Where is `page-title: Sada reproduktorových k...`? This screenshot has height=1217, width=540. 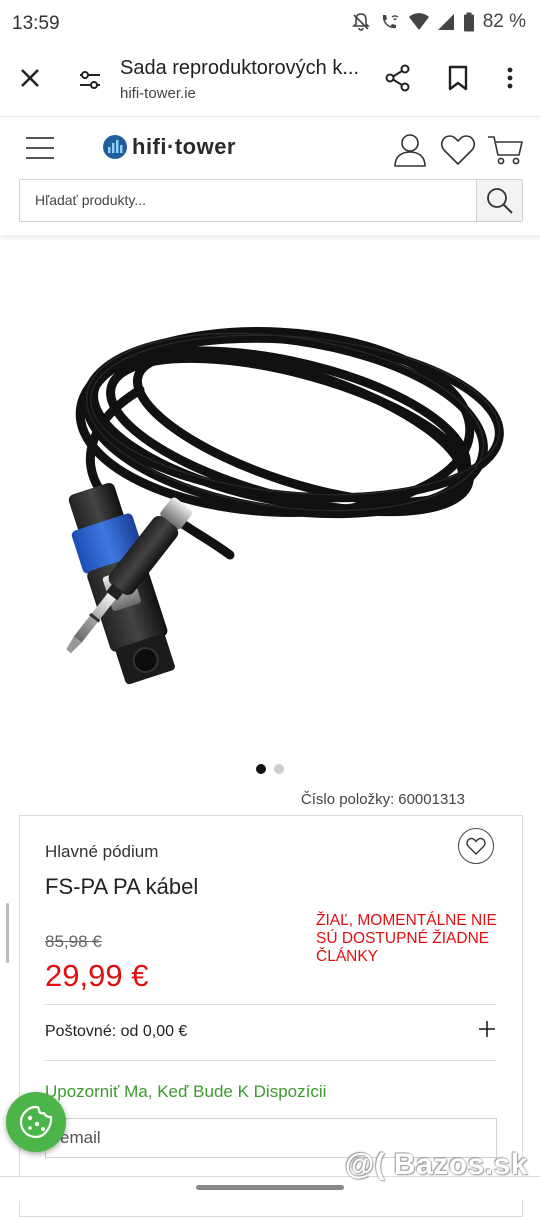
page-title: Sada reproduktorových k... is located at coordinates (242, 68).